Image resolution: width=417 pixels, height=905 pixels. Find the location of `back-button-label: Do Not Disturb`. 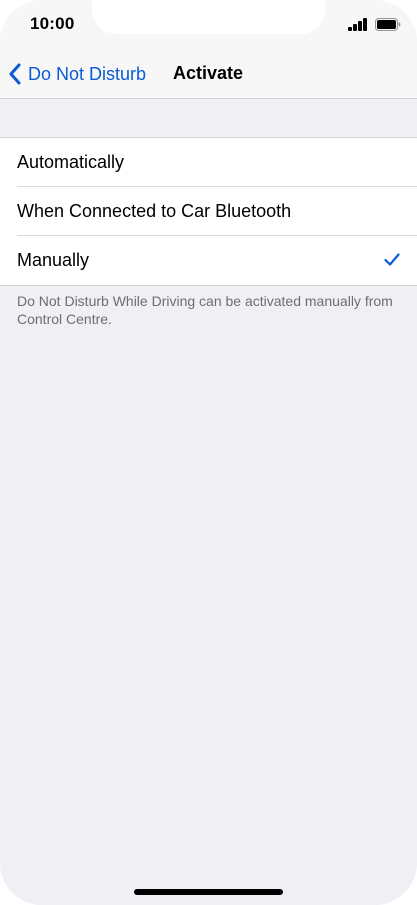

back-button-label: Do Not Disturb is located at coordinates (87, 73).